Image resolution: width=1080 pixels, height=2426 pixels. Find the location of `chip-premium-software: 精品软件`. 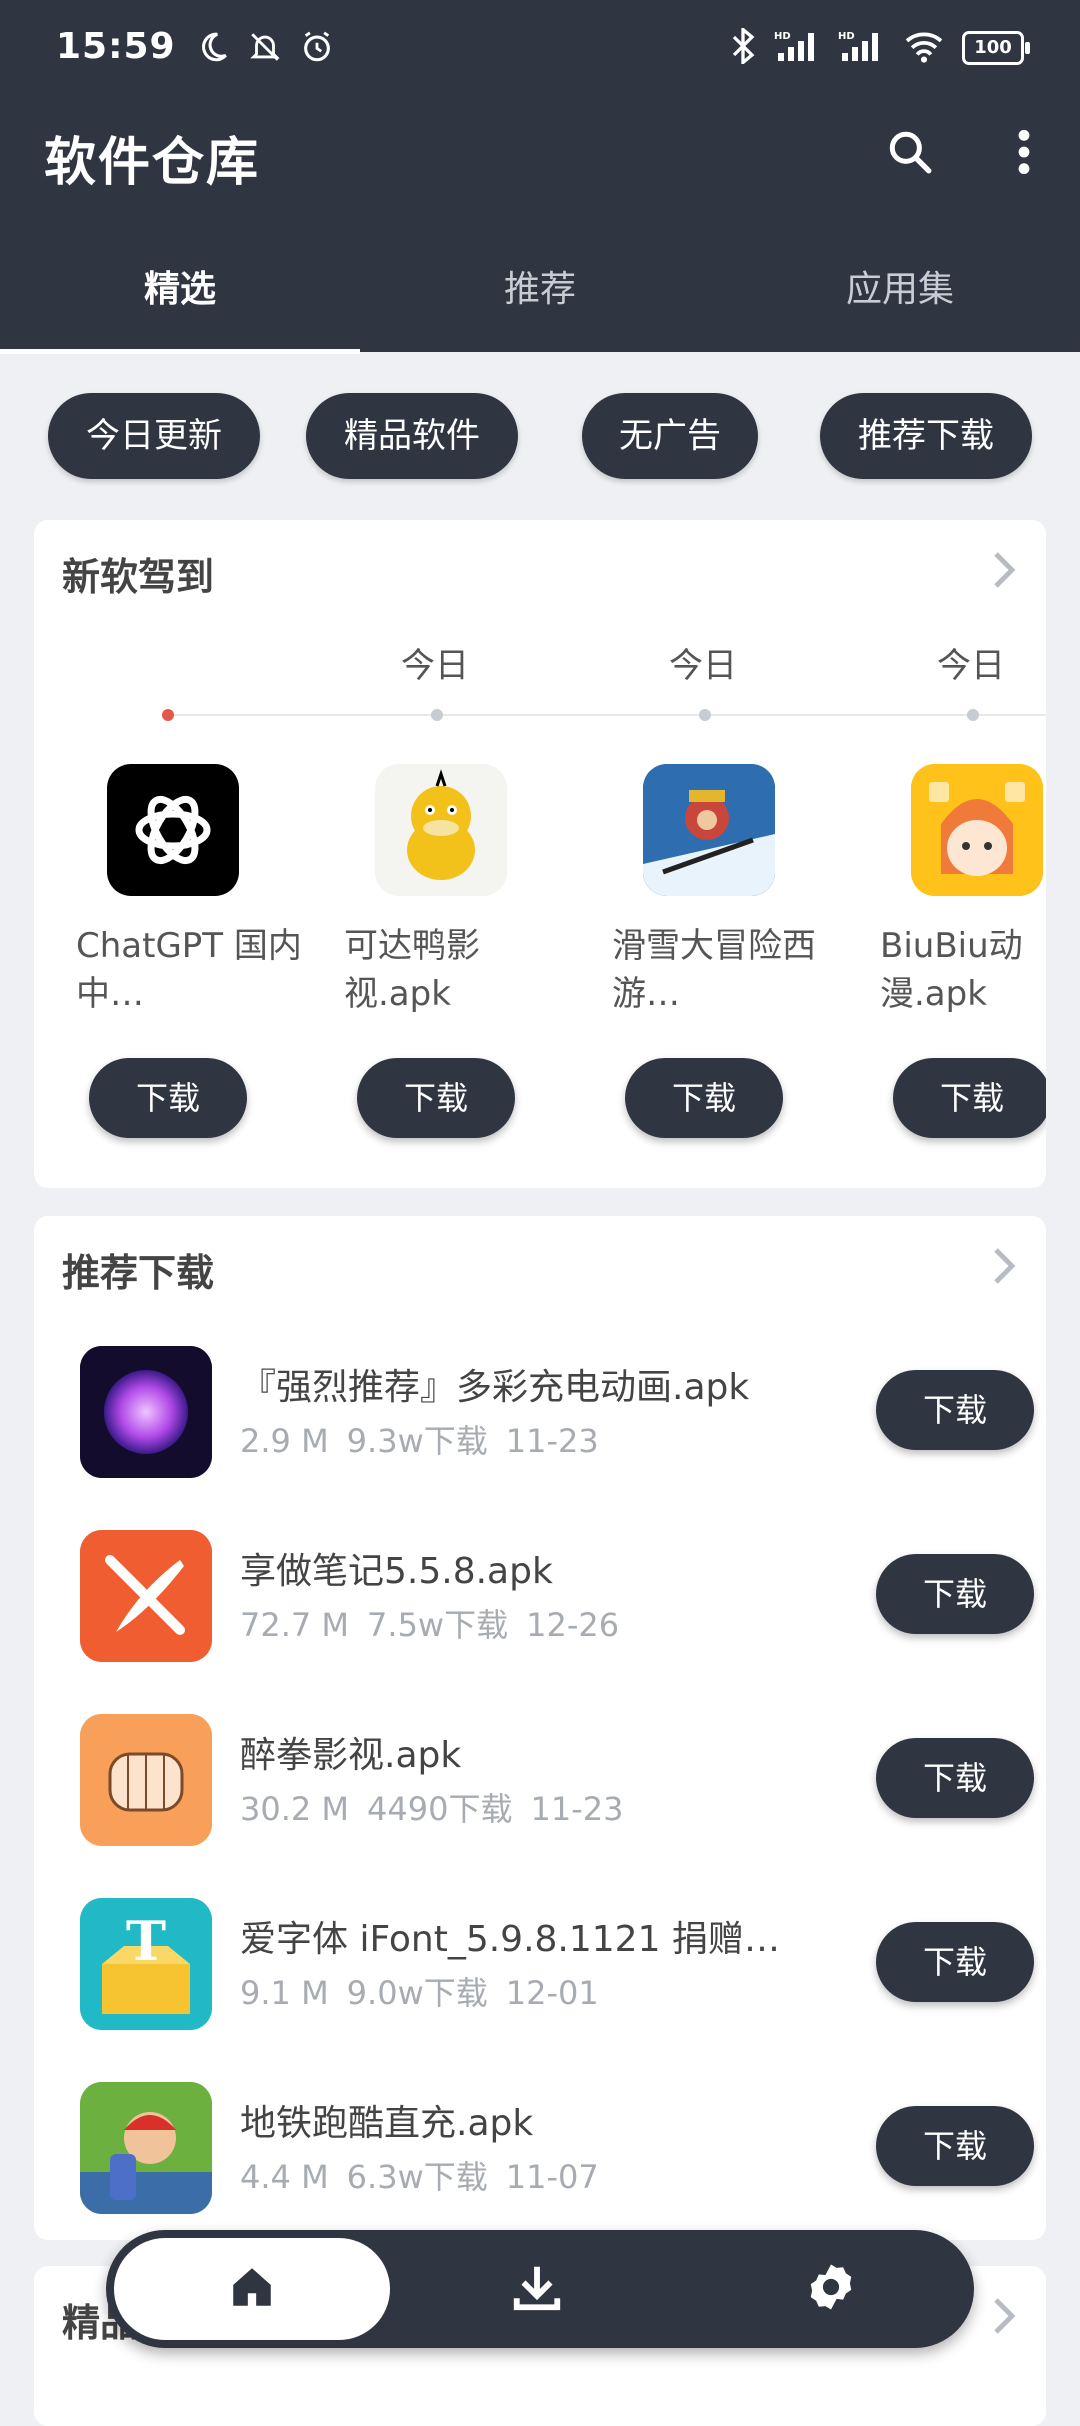

chip-premium-software: 精品软件 is located at coordinates (412, 436).